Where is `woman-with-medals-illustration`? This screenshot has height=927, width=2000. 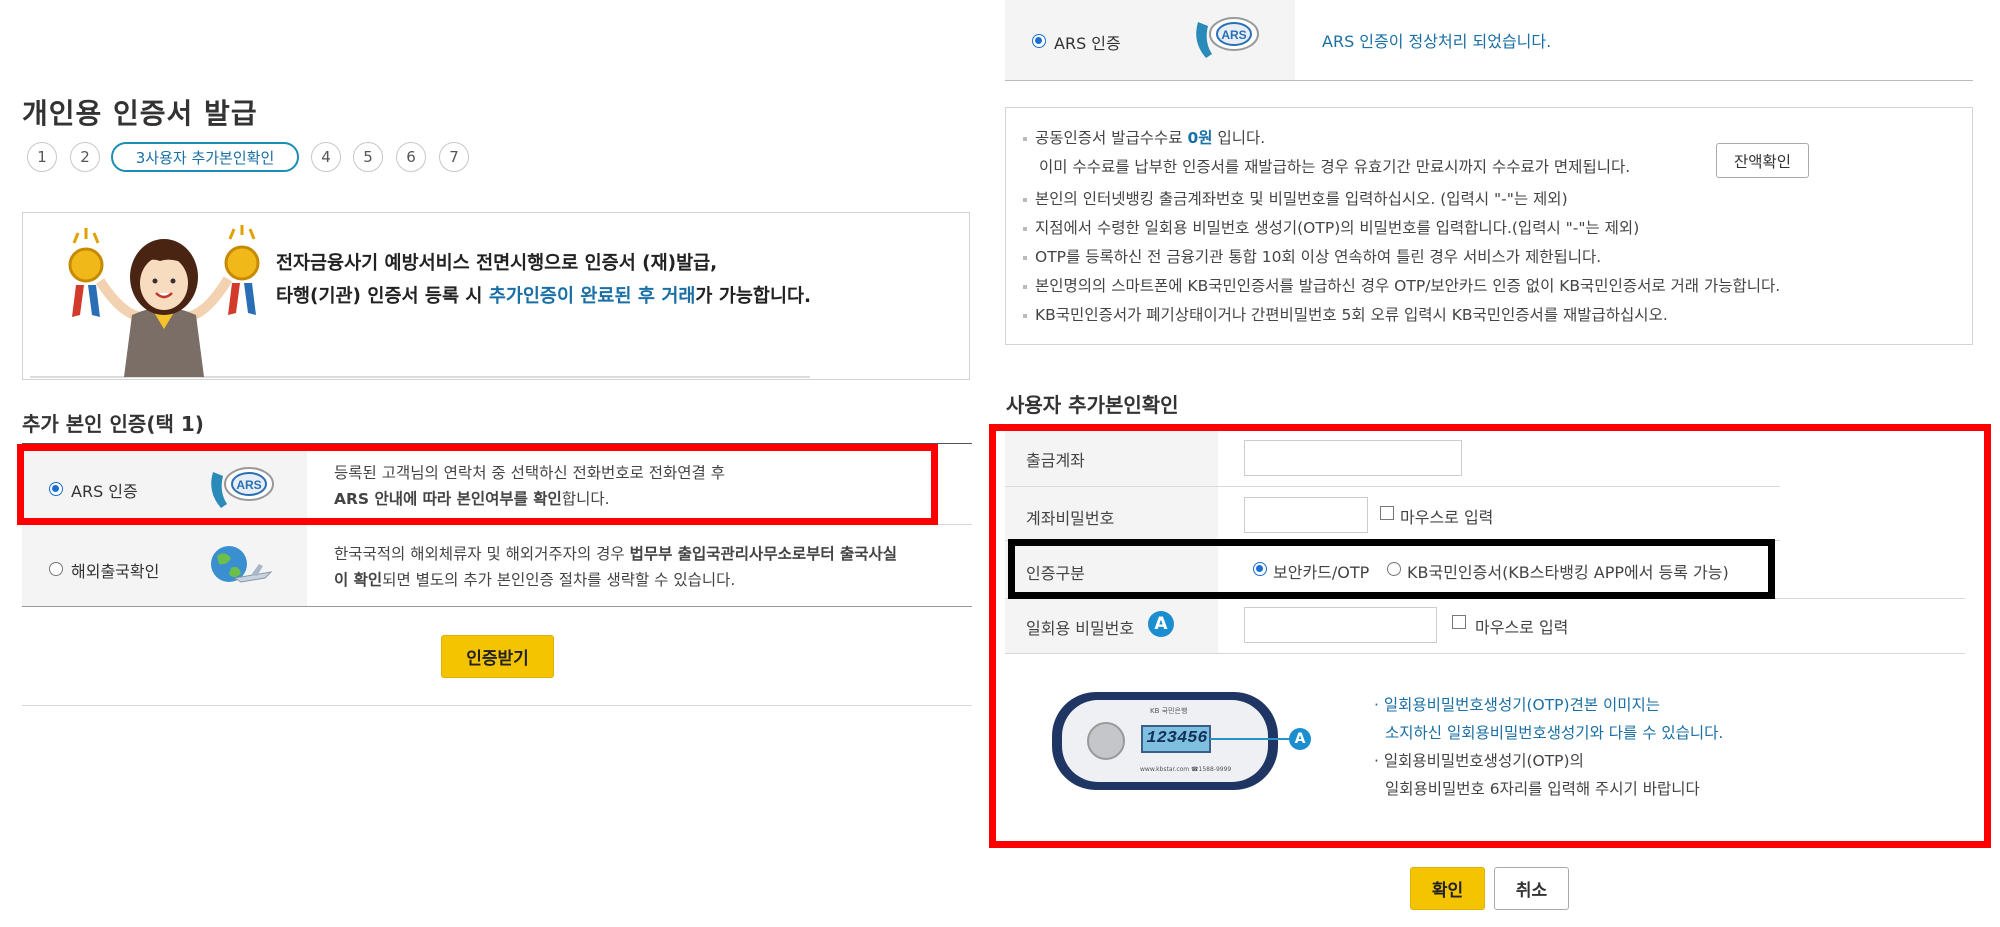 woman-with-medals-illustration is located at coordinates (164, 301).